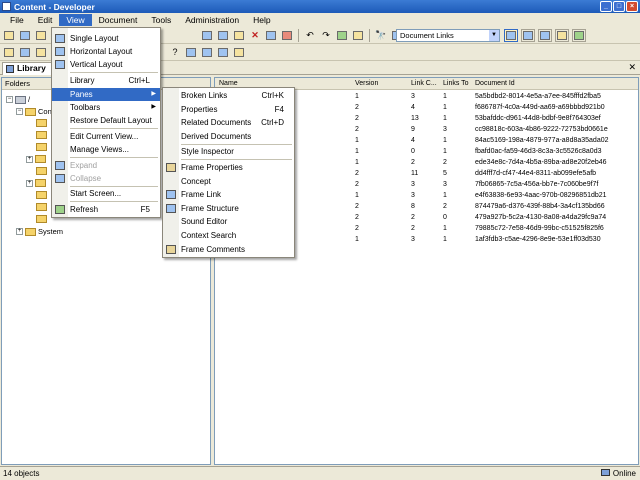 The width and height of the screenshot is (640, 480). What do you see at coordinates (511, 35) in the screenshot?
I see `layout-single-icon` at bounding box center [511, 35].